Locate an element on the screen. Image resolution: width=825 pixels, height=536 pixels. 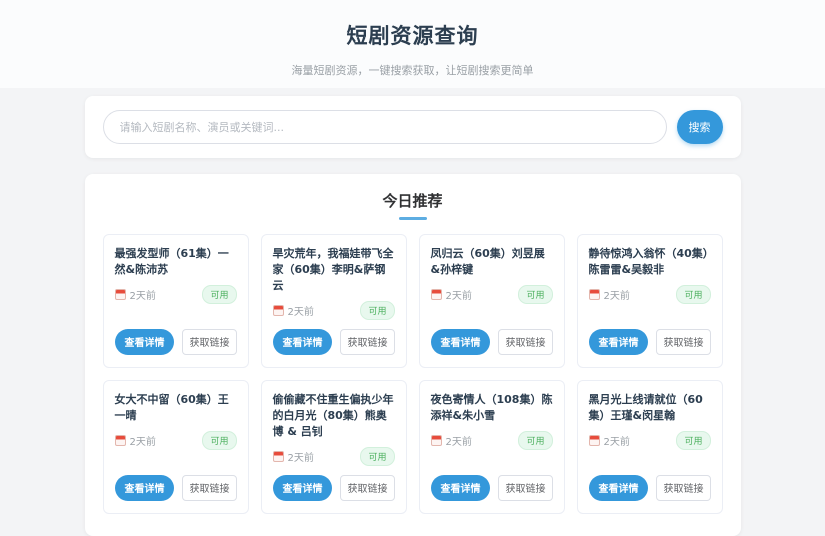
heading-underline is located at coordinates (412, 218).